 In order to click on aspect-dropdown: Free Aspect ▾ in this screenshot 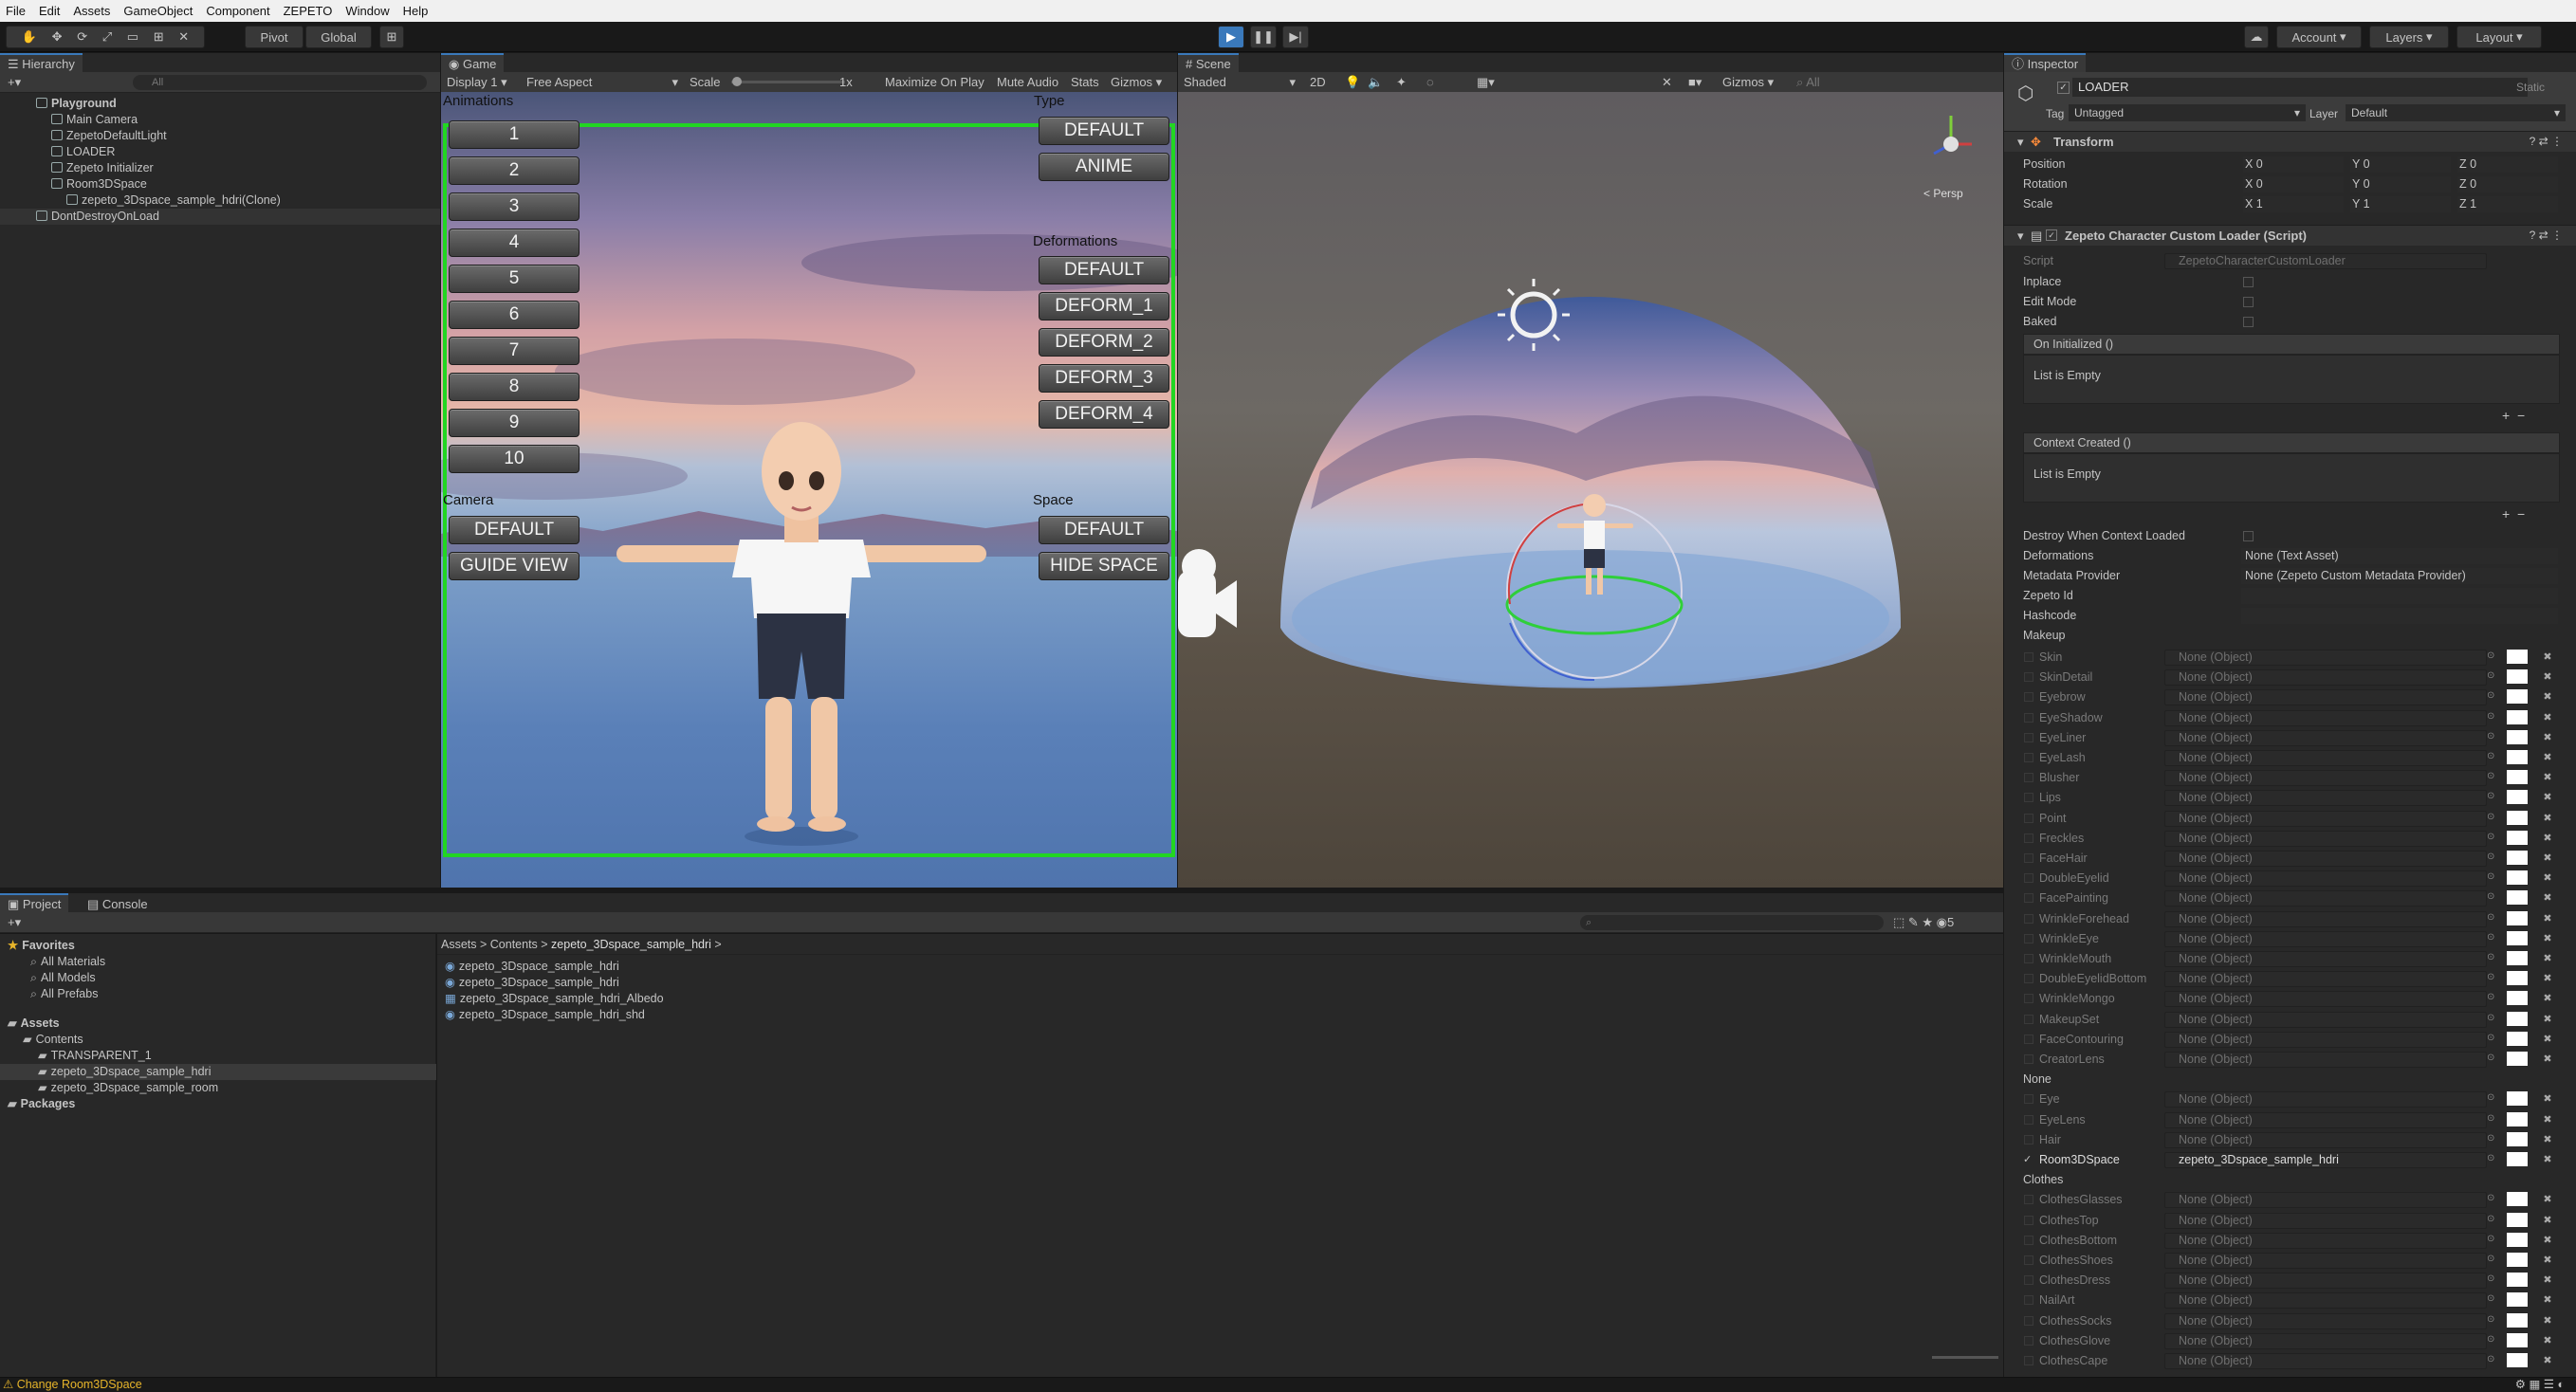, I will do `click(602, 82)`.